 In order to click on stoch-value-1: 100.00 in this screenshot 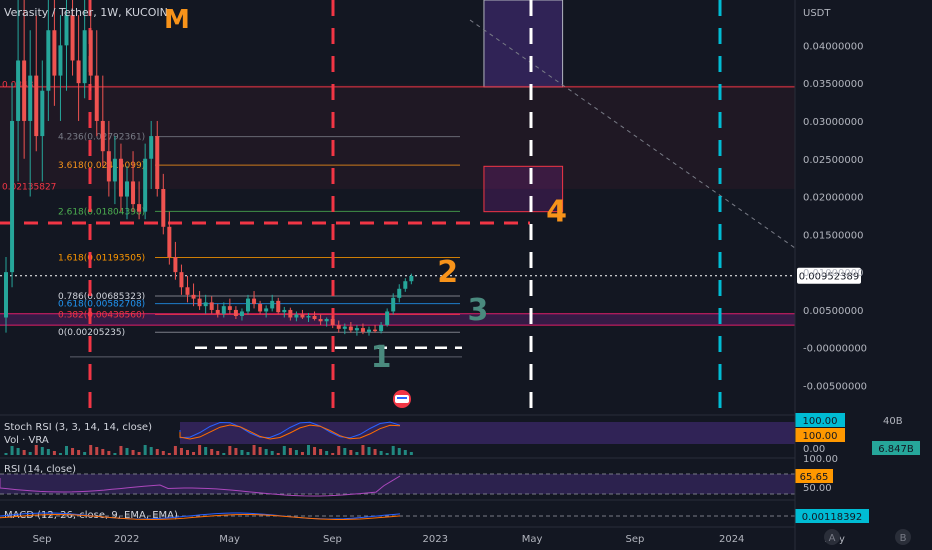, I will do `click(820, 421)`.